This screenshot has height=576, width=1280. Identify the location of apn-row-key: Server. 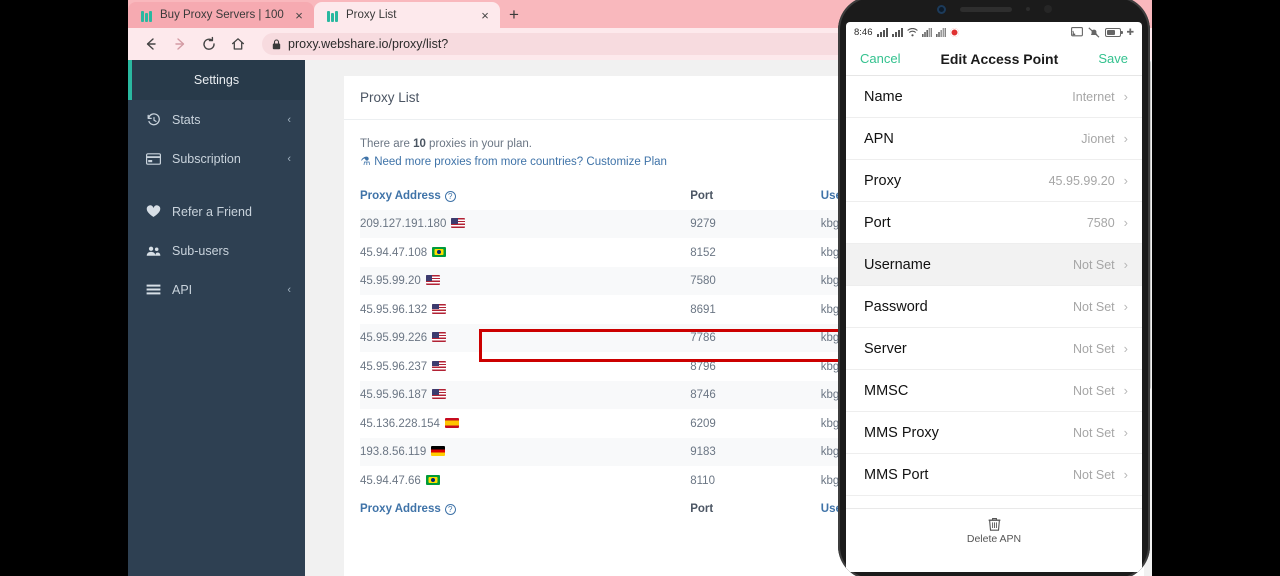
(885, 348).